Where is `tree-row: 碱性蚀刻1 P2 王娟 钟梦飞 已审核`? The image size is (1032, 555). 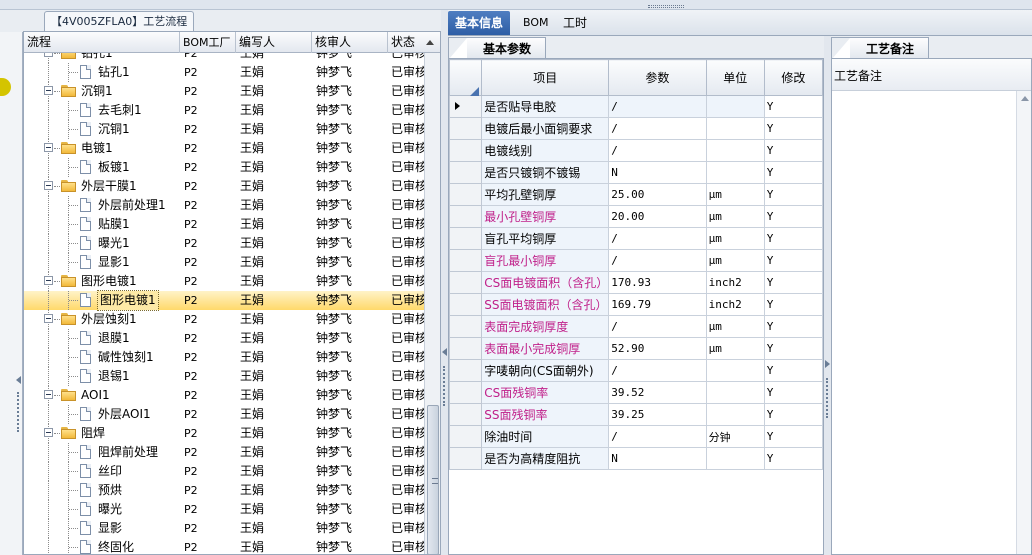 tree-row: 碱性蚀刻1 P2 王娟 钟梦飞 已审核 is located at coordinates (224, 357).